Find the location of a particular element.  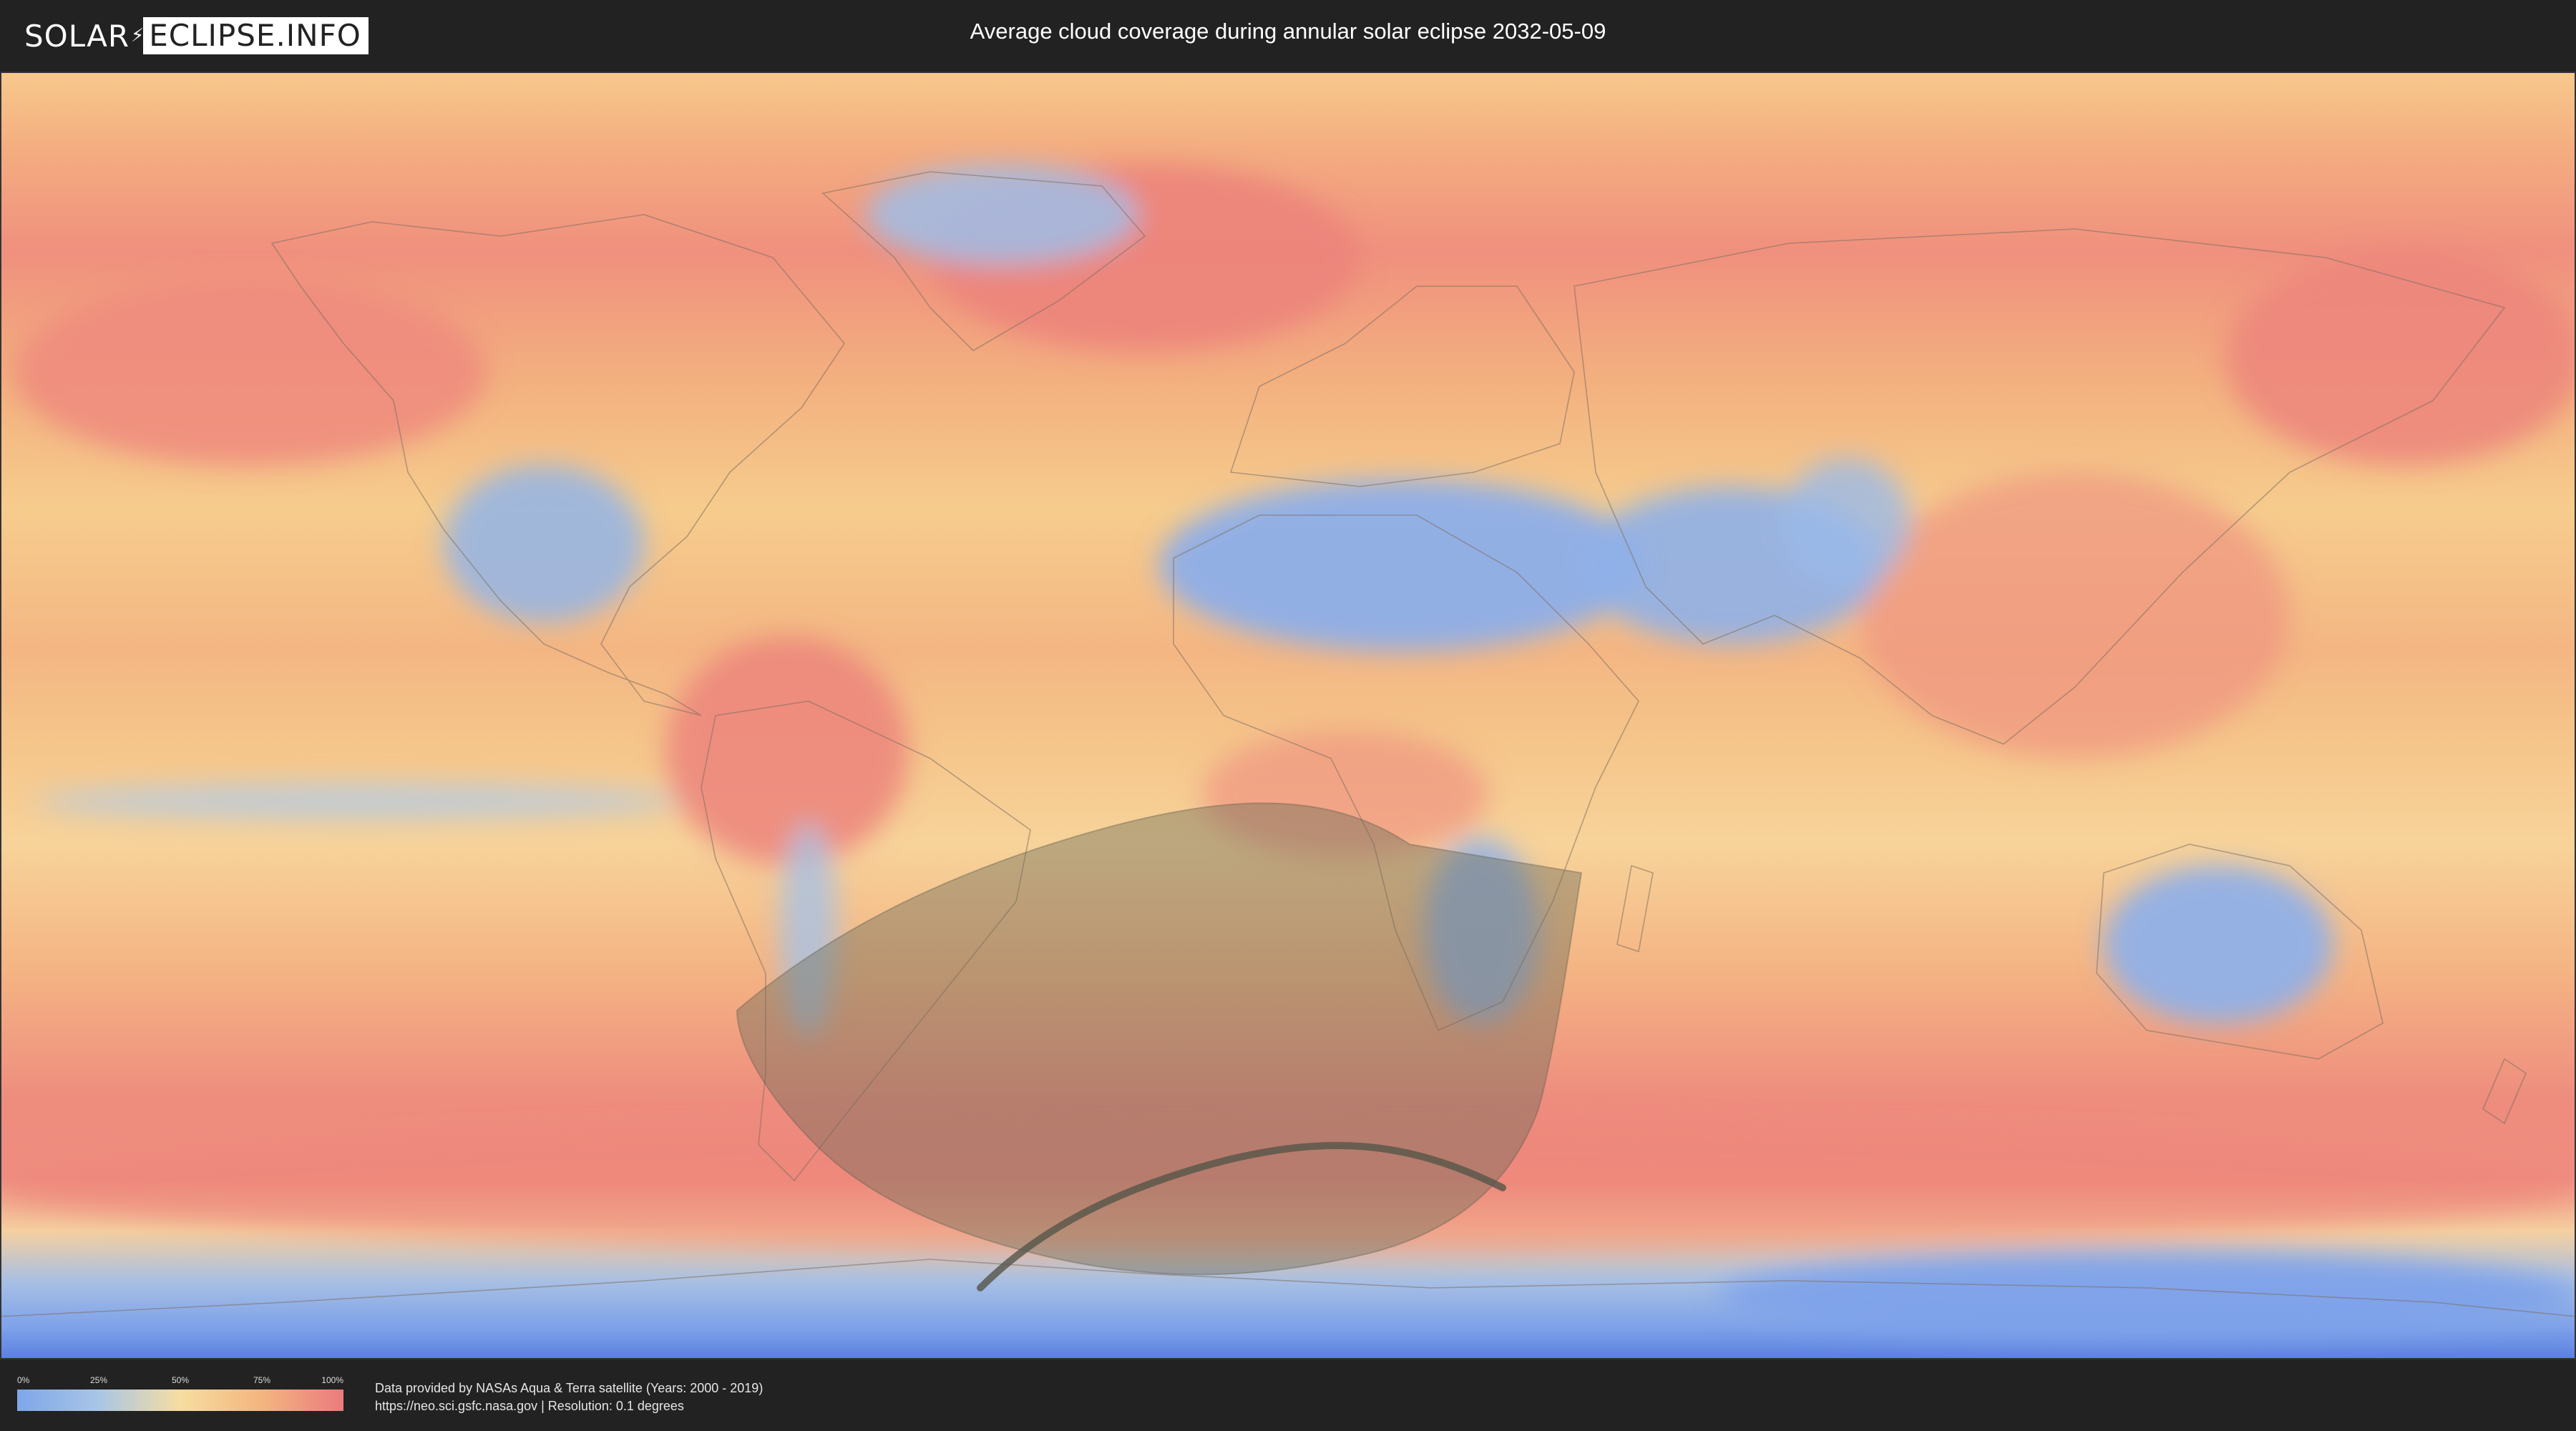

legend-tick-75: 75% is located at coordinates (262, 1380).